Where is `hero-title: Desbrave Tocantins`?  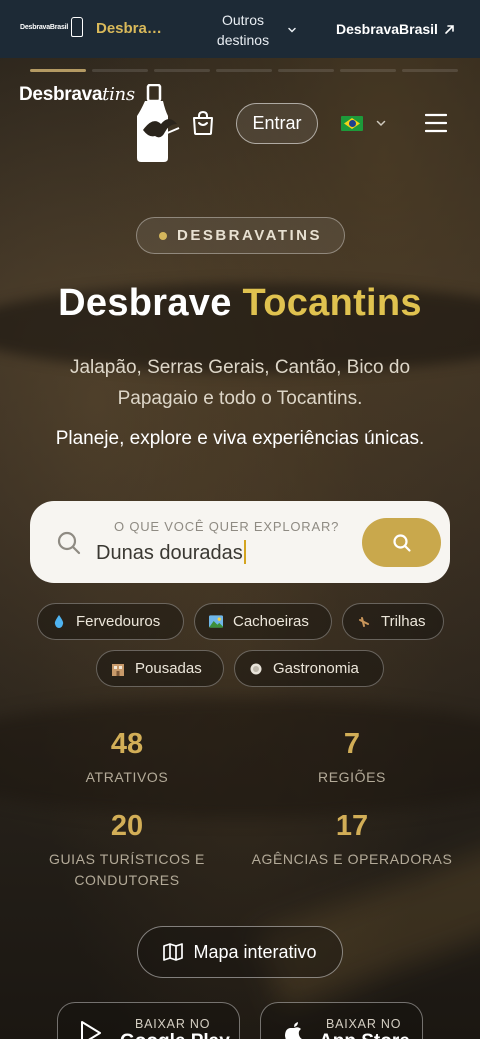 hero-title: Desbrave Tocantins is located at coordinates (240, 303).